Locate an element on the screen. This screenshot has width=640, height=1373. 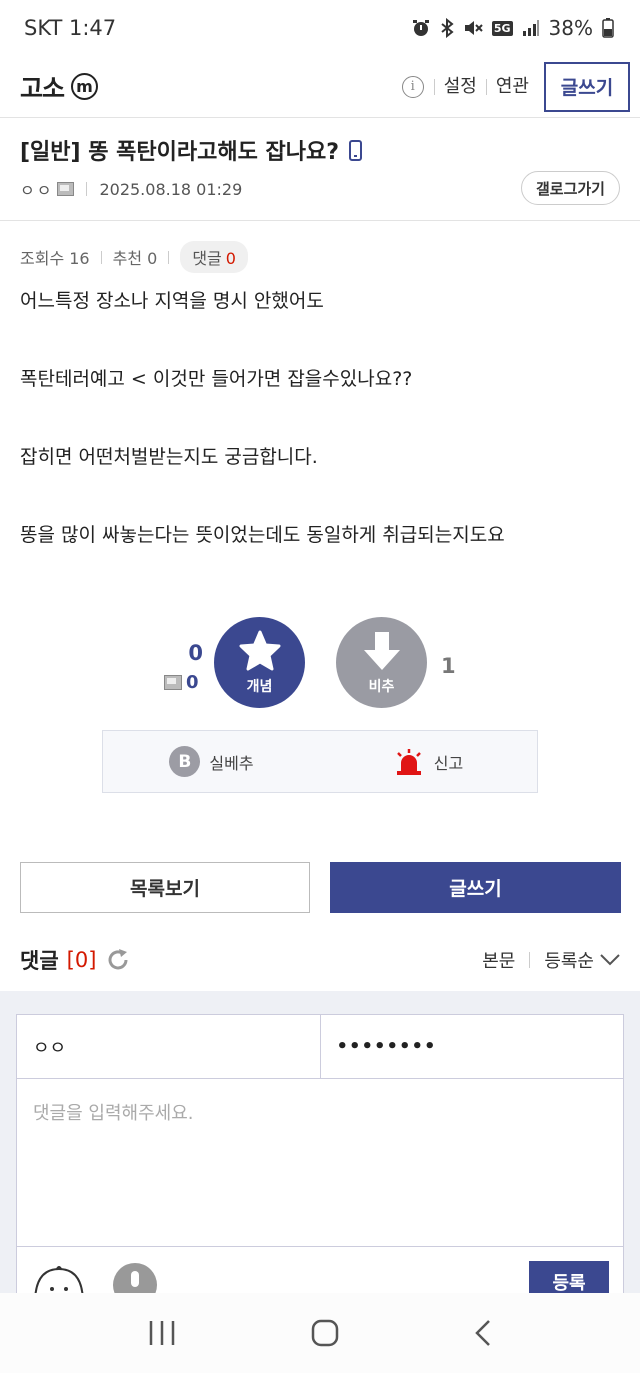
post-title-row: [일반] 똥 폭탄이라고해도 잡나요? is located at coordinates (191, 150).